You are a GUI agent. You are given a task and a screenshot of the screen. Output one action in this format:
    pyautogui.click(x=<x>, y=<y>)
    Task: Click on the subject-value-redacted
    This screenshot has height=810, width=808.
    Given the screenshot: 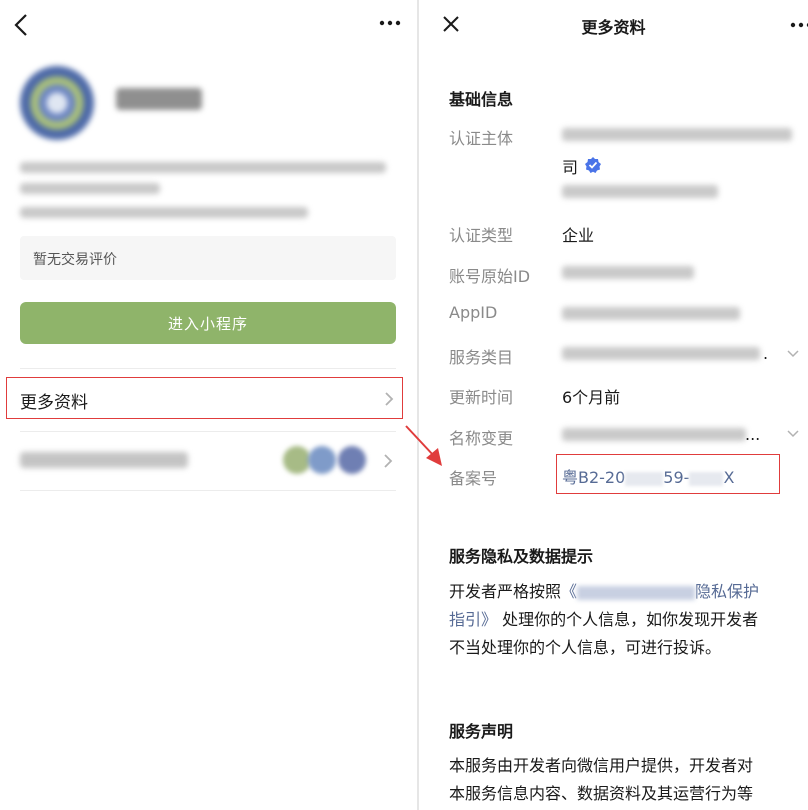 What is the action you would take?
    pyautogui.click(x=677, y=134)
    